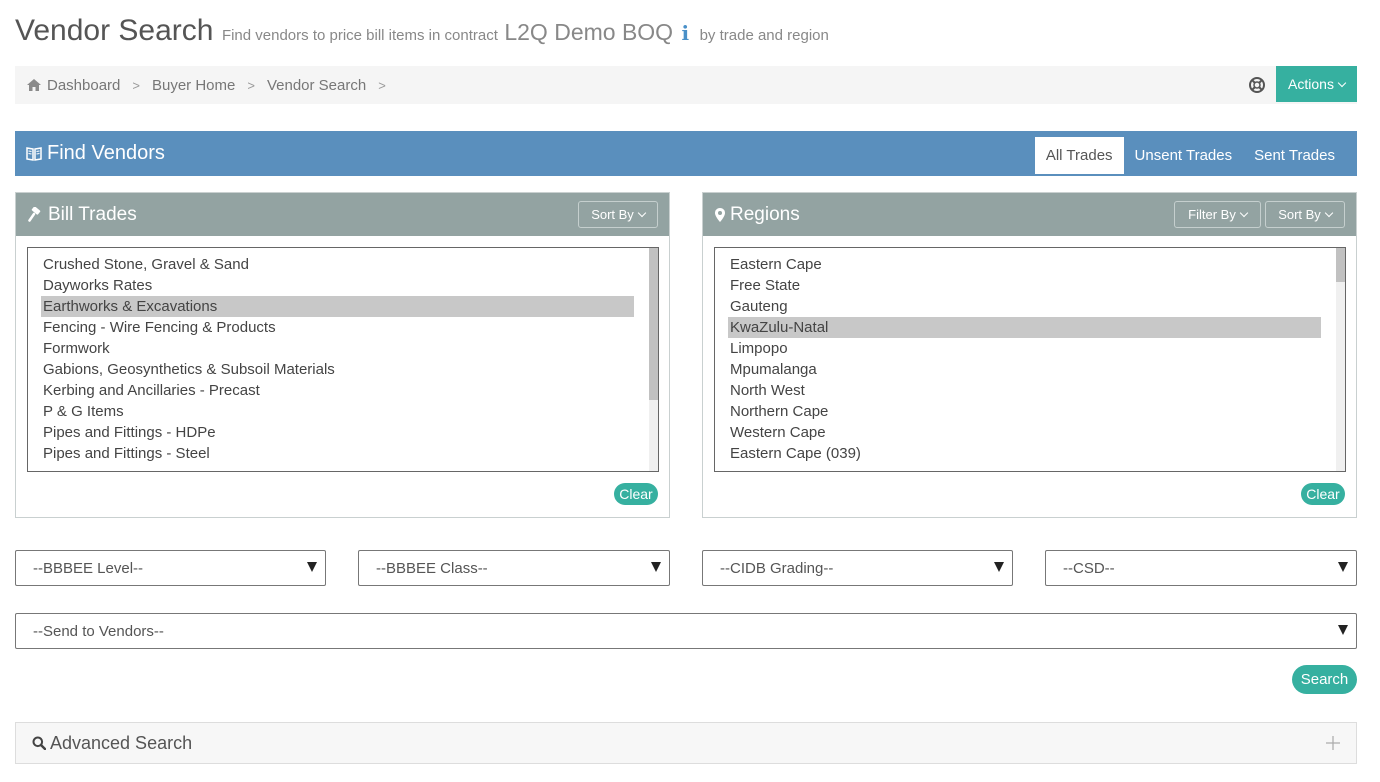 The width and height of the screenshot is (1380, 782). I want to click on advanced-search-title: Advanced Search, so click(121, 742).